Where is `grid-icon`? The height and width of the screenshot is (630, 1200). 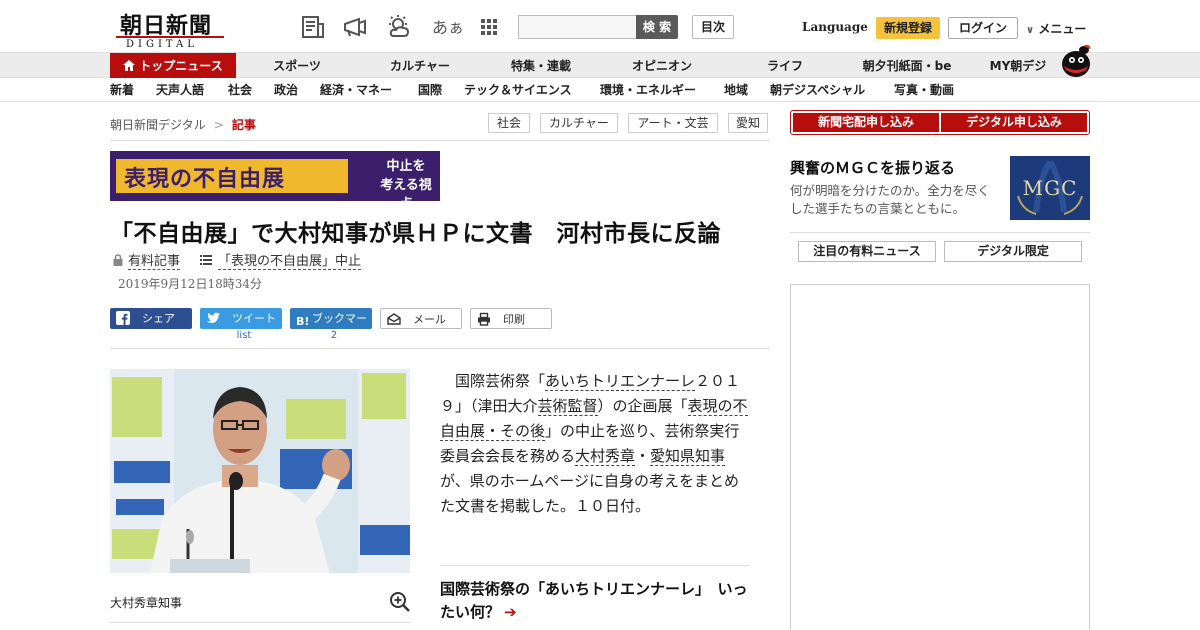 grid-icon is located at coordinates (489, 27).